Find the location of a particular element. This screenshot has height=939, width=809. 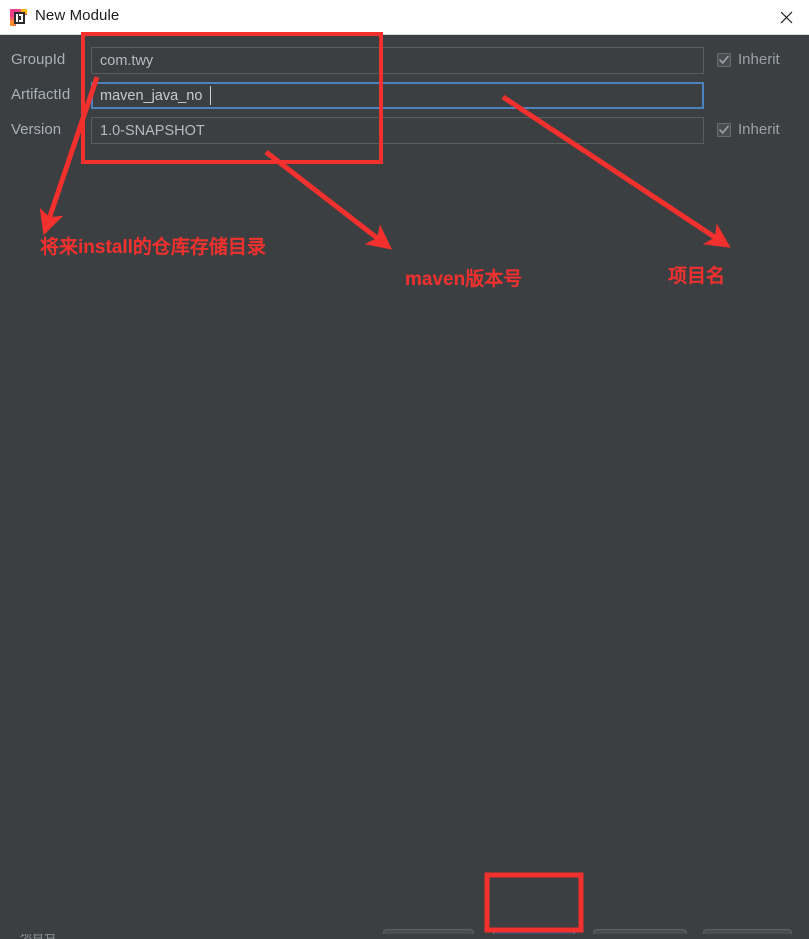

window-title: New Module is located at coordinates (77, 15).